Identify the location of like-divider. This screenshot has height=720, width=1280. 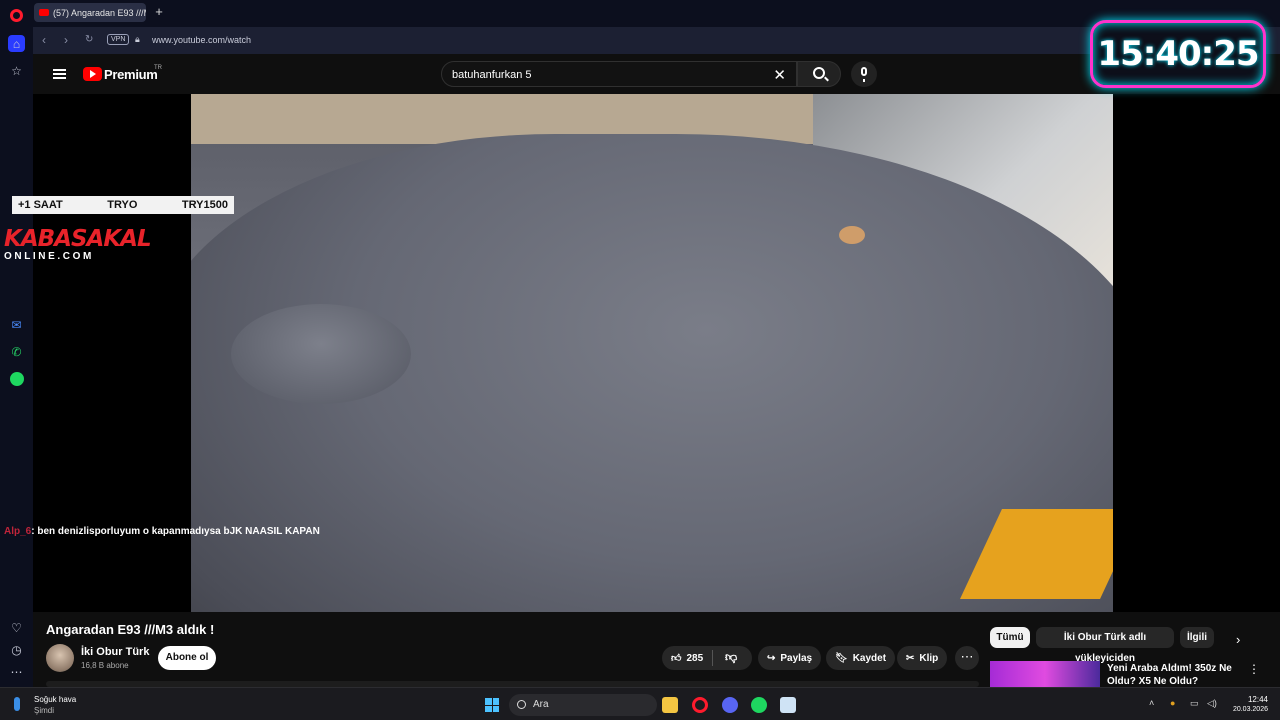
(712, 658).